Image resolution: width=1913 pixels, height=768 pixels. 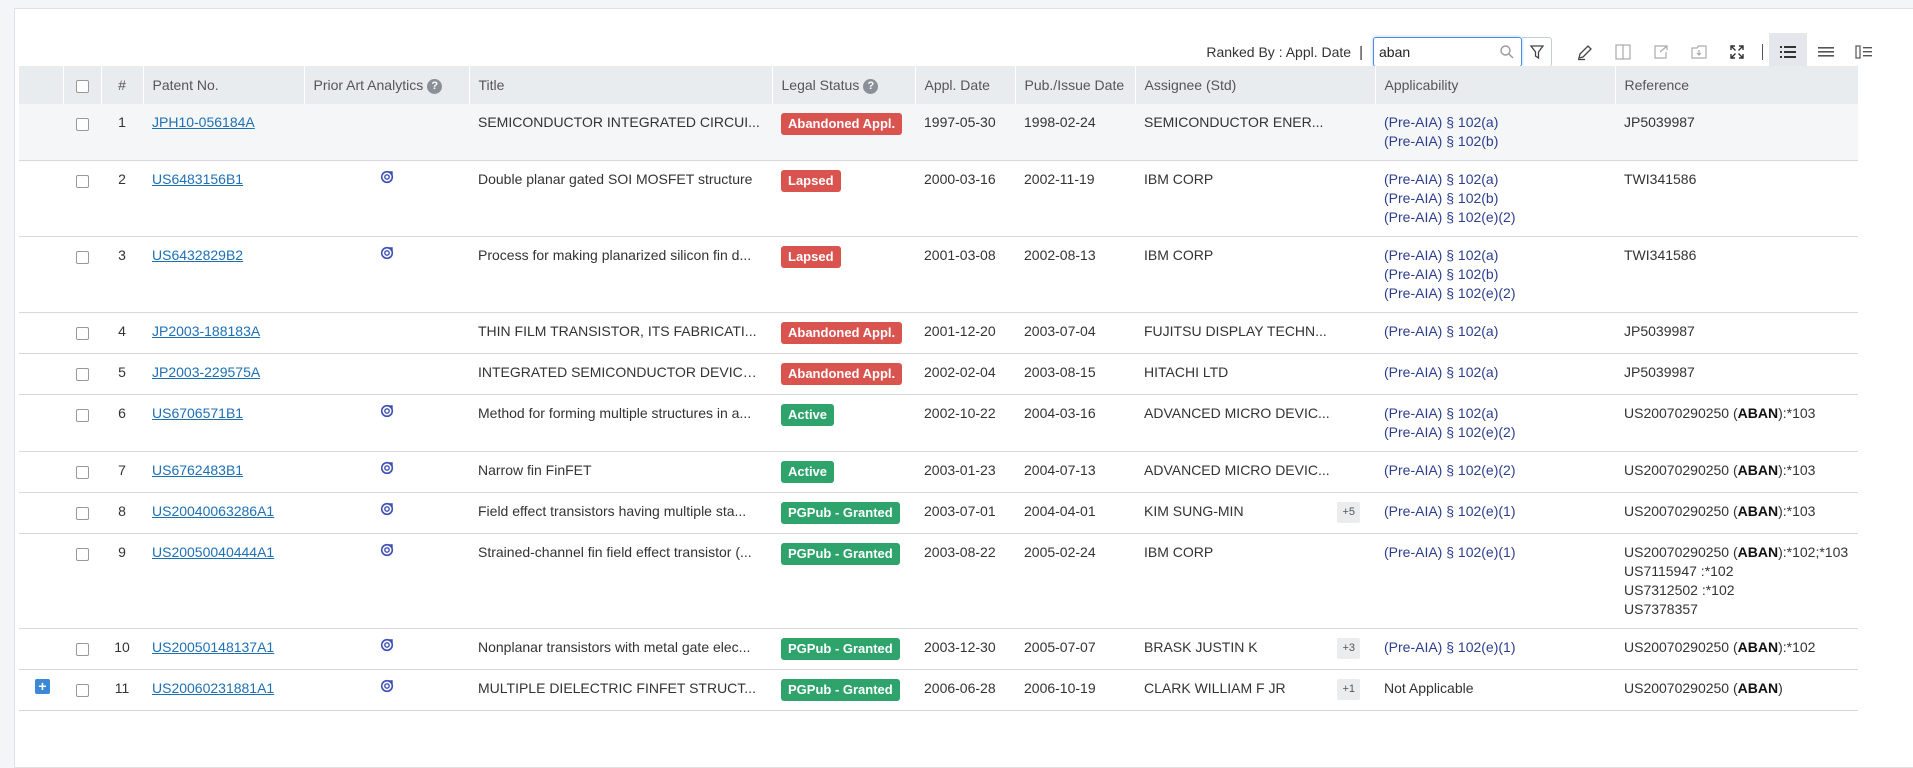 I want to click on expand-row-button: +, so click(x=42, y=686).